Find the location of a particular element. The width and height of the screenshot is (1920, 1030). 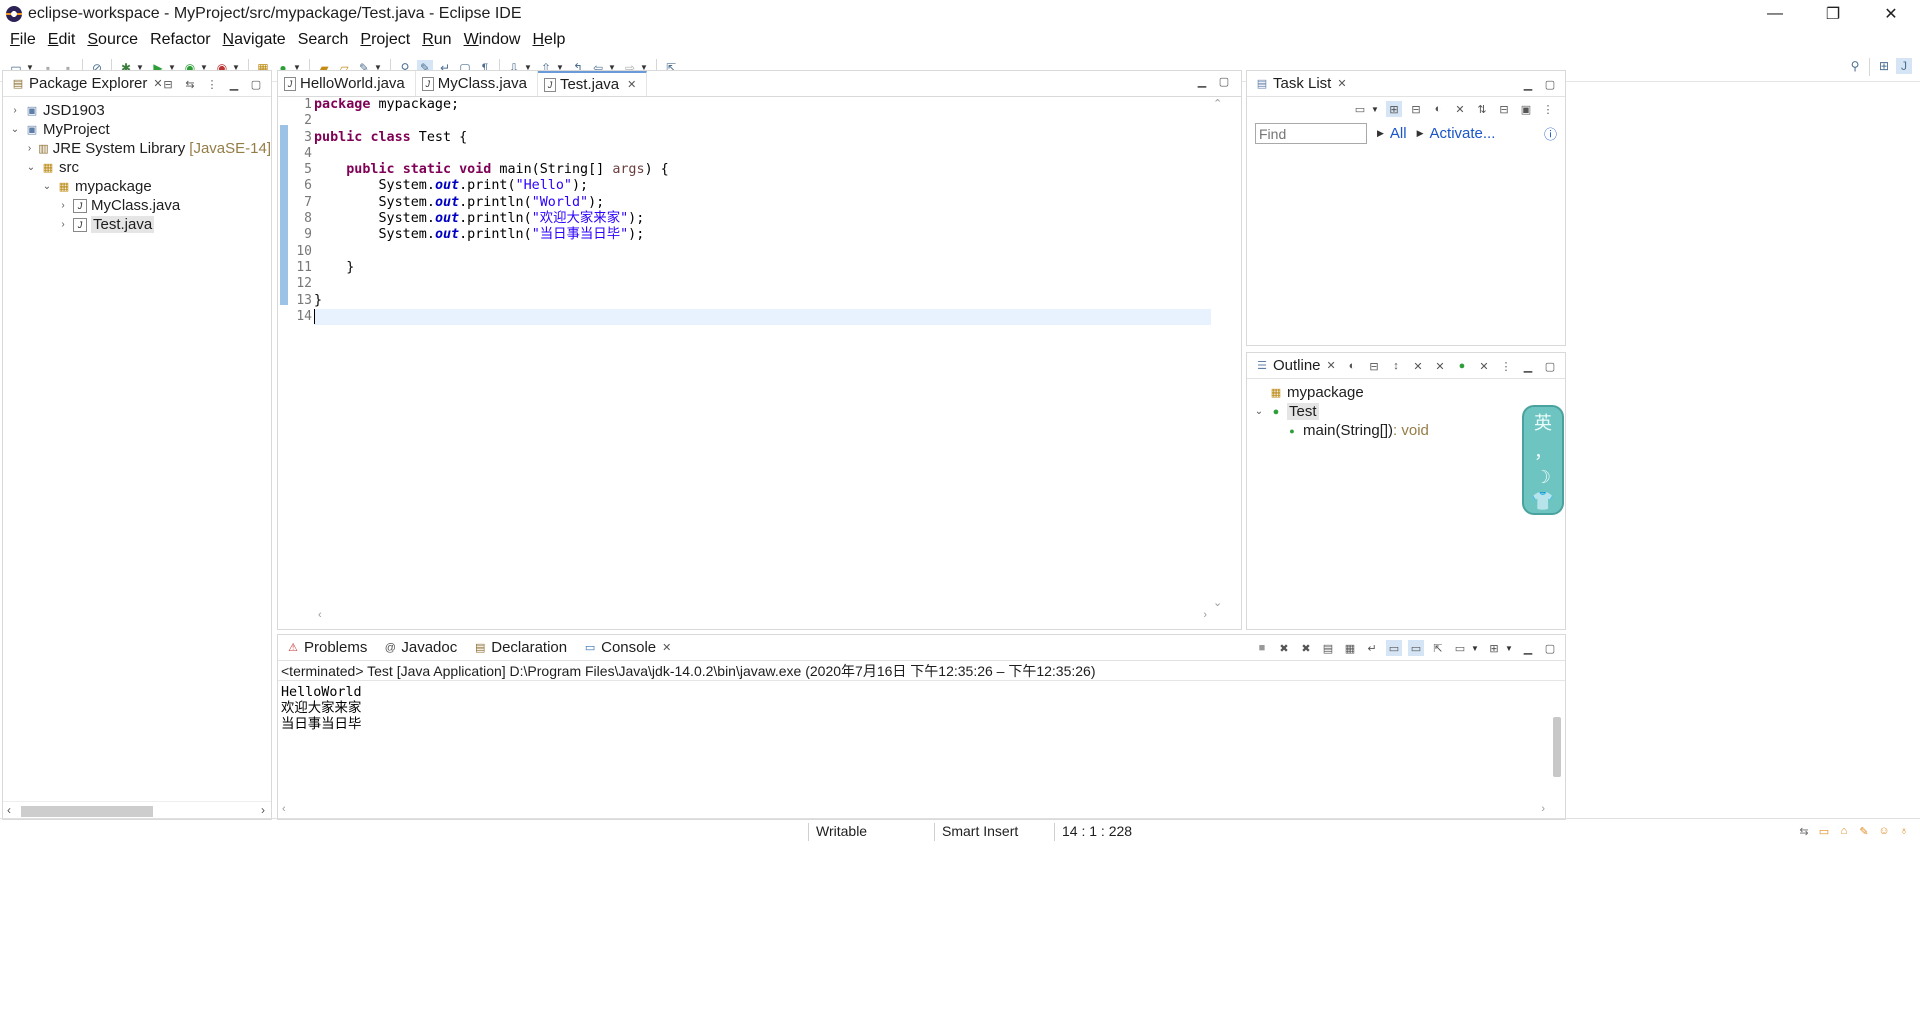

outline-item-class: ⌄ ● Test is located at coordinates (1406, 411).